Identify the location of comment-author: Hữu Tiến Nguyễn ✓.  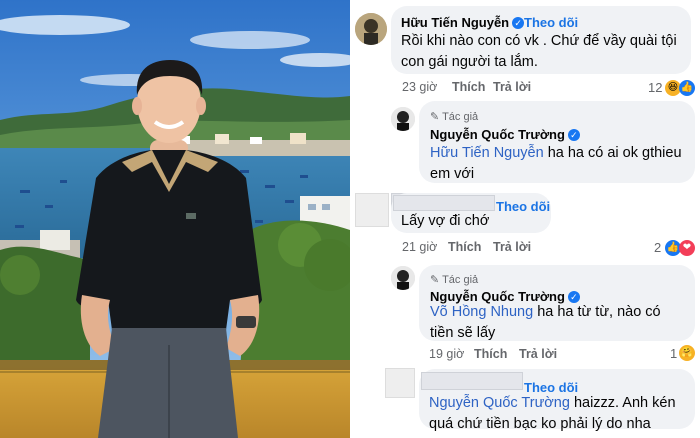
(463, 22).